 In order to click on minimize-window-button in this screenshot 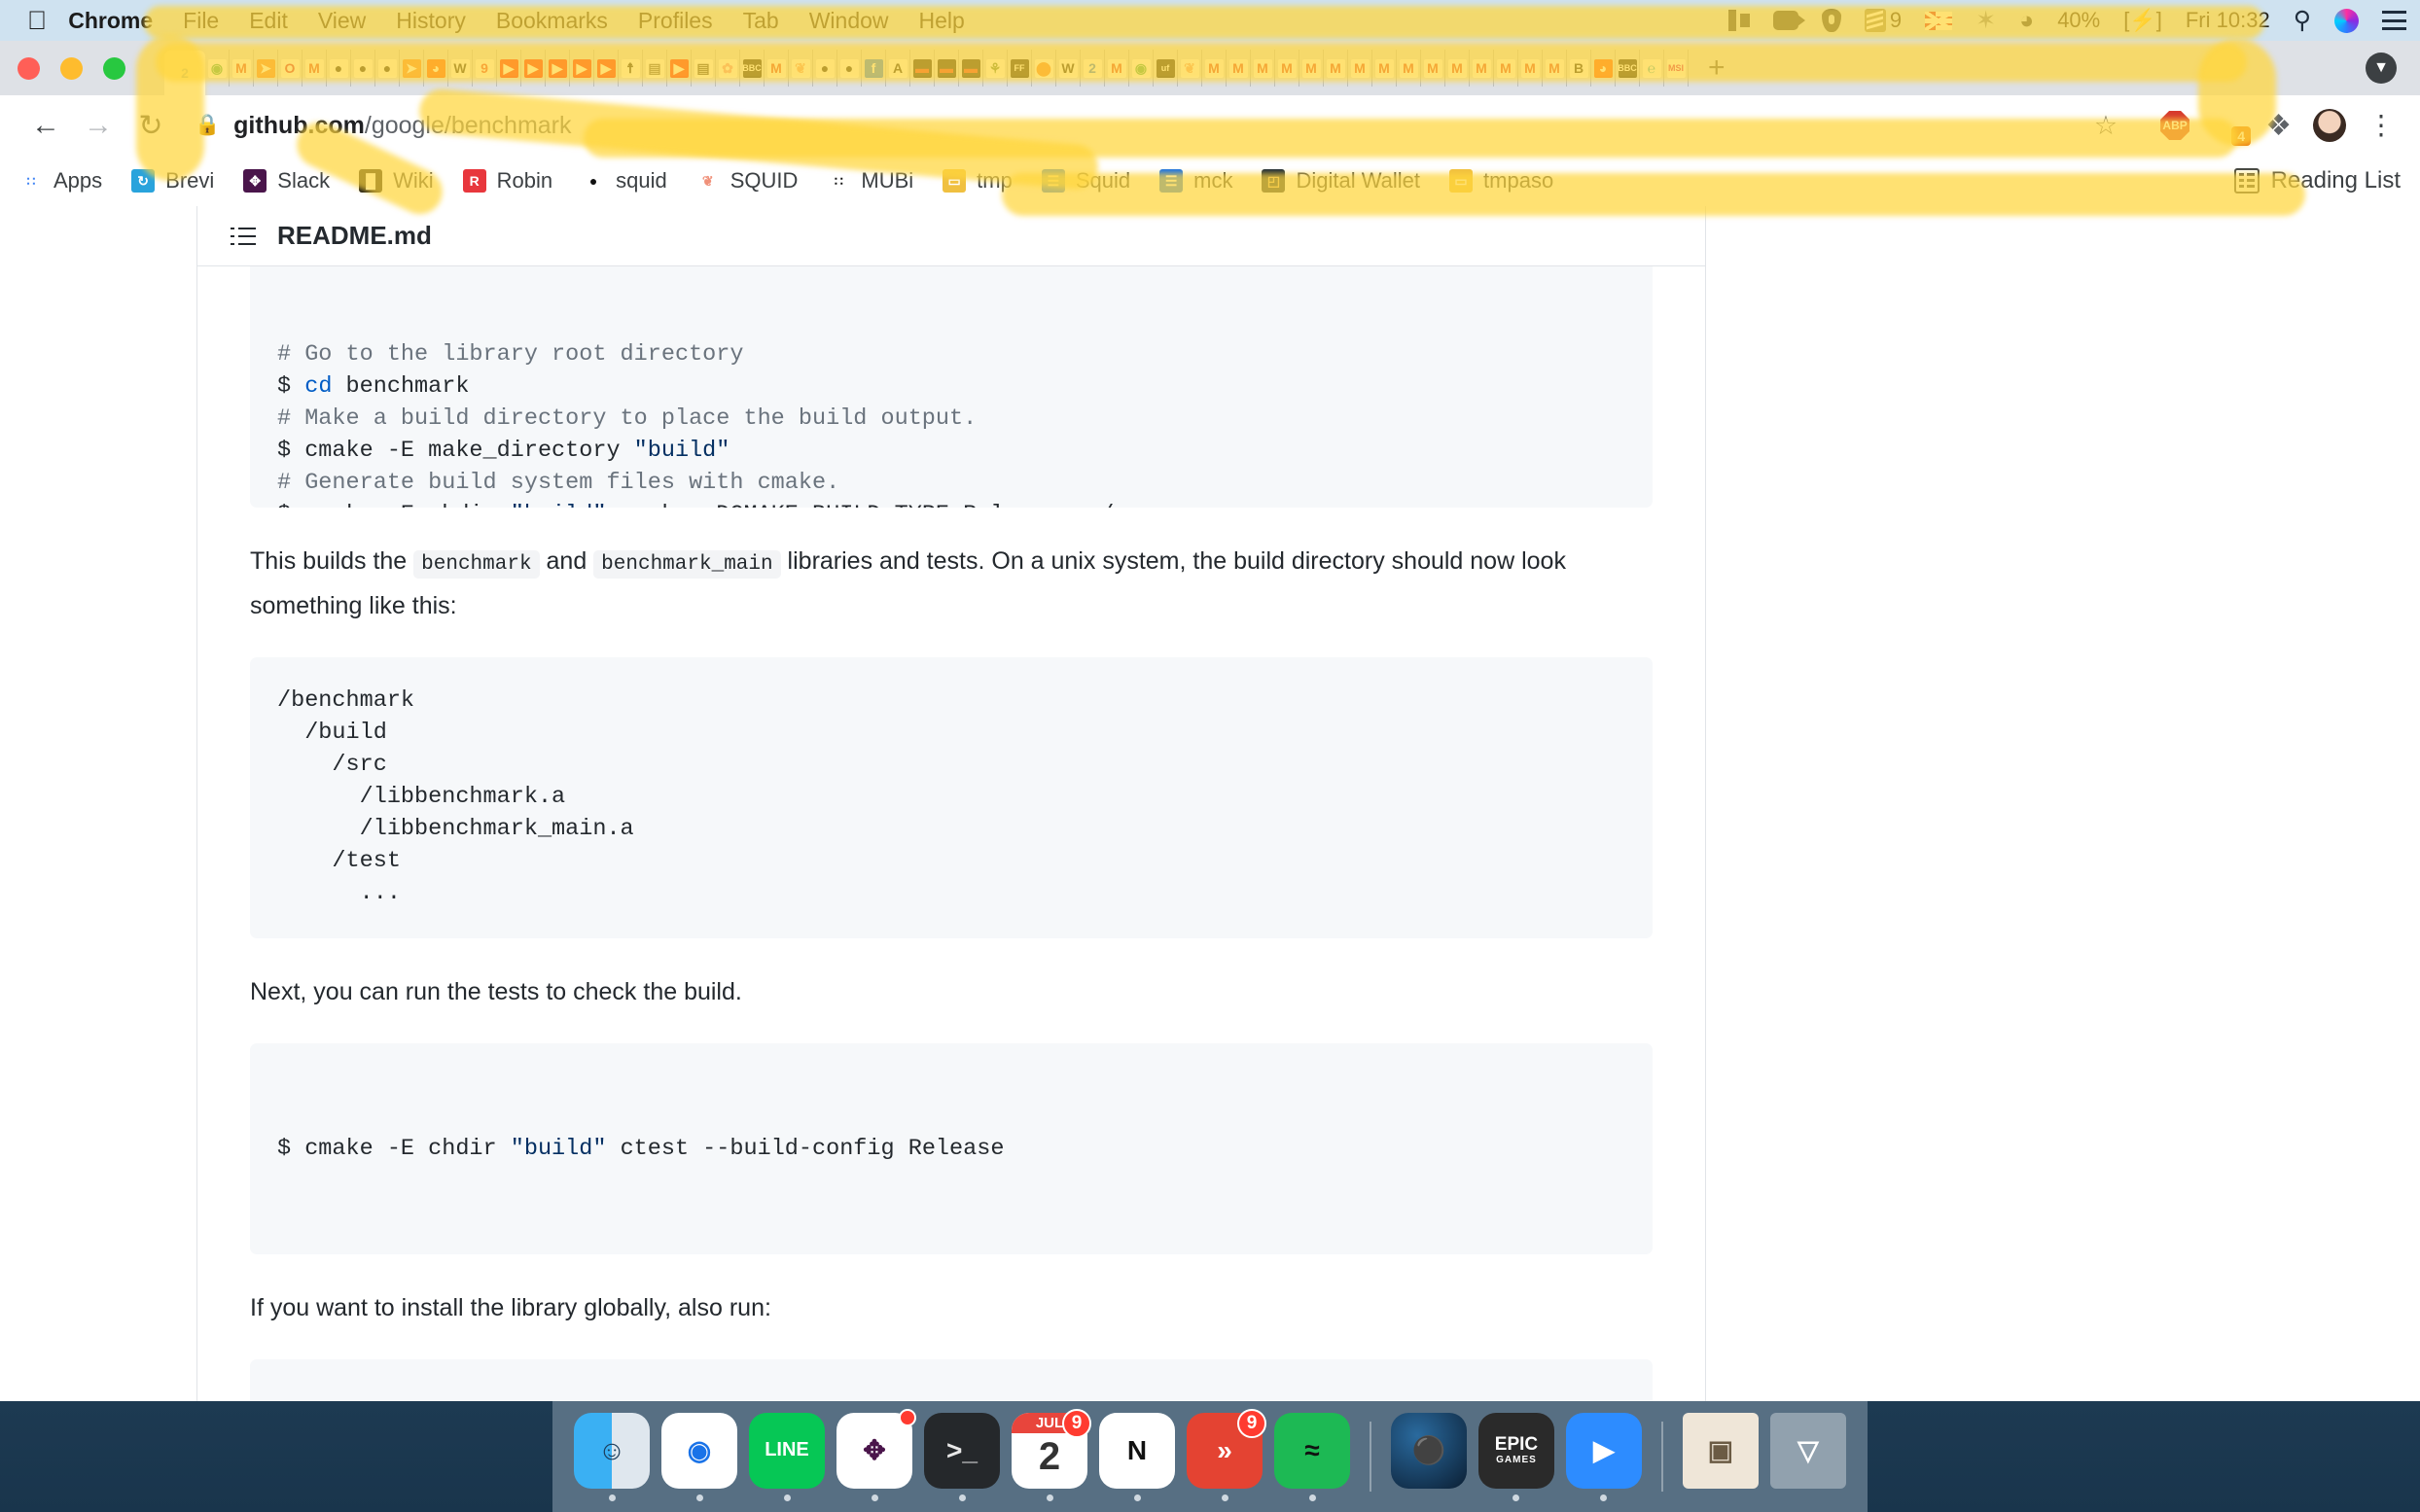, I will do `click(72, 68)`.